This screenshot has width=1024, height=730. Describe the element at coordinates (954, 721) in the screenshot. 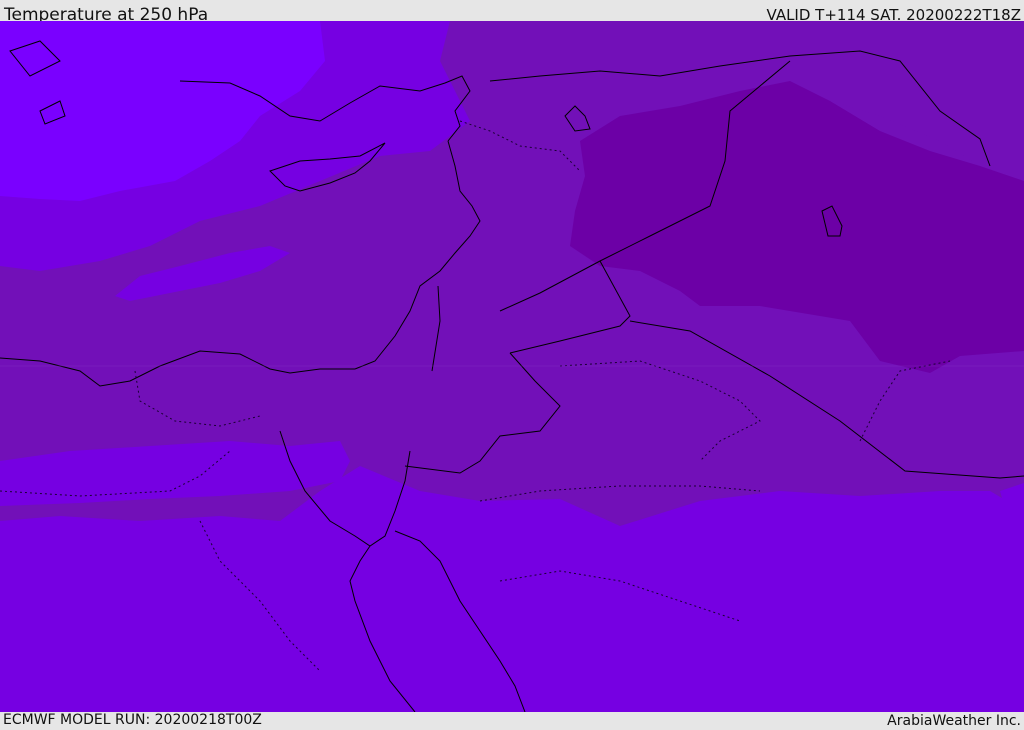

I see `credit-label: ArabiaWeather Inc.` at that location.